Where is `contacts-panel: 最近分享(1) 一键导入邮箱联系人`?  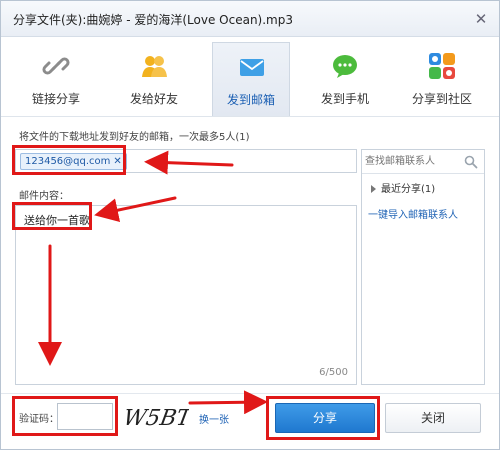 contacts-panel: 最近分享(1) 一键导入邮箱联系人 is located at coordinates (423, 267).